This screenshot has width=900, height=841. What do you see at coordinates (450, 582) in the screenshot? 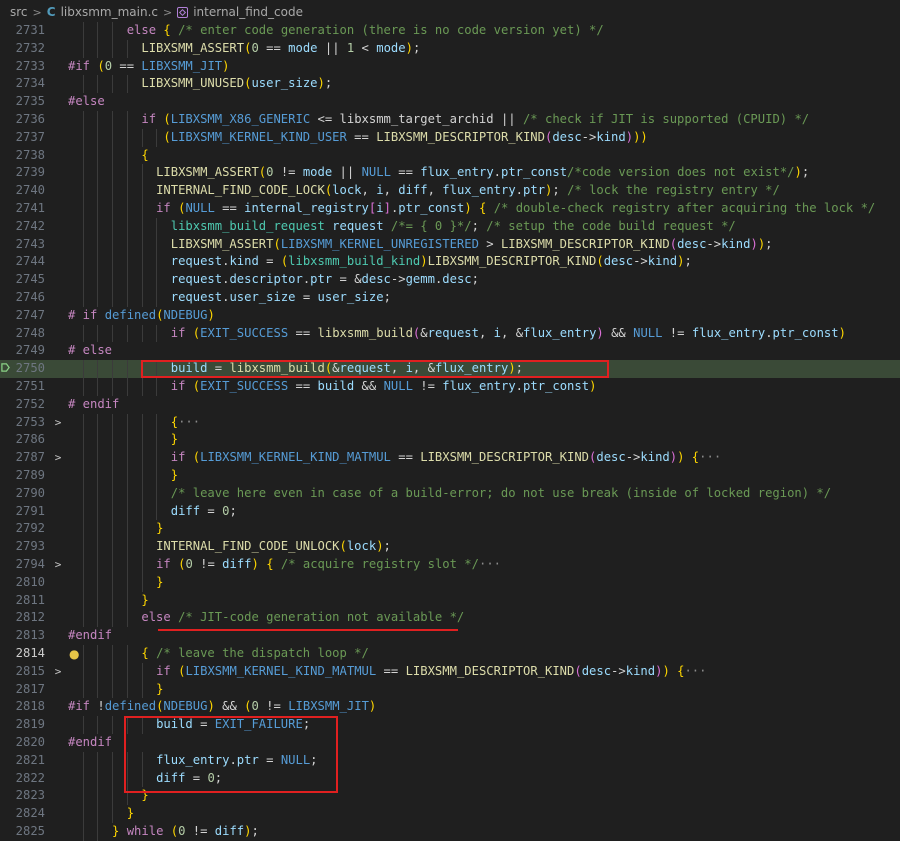
I see `code-line: 2810 }` at bounding box center [450, 582].